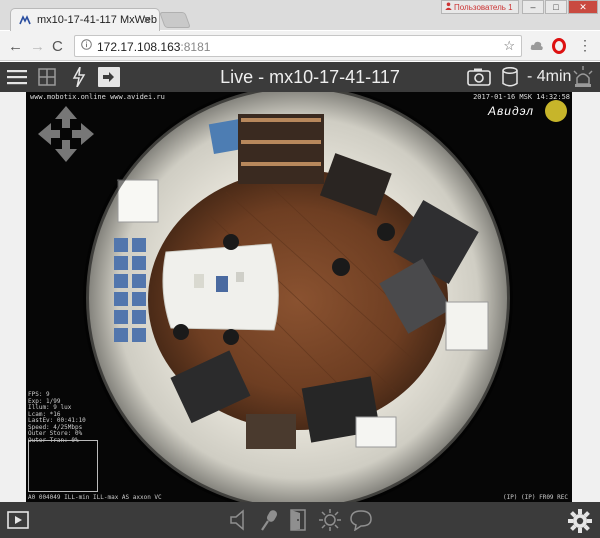  I want to click on browser-menu-icon: ⋮, so click(585, 45).